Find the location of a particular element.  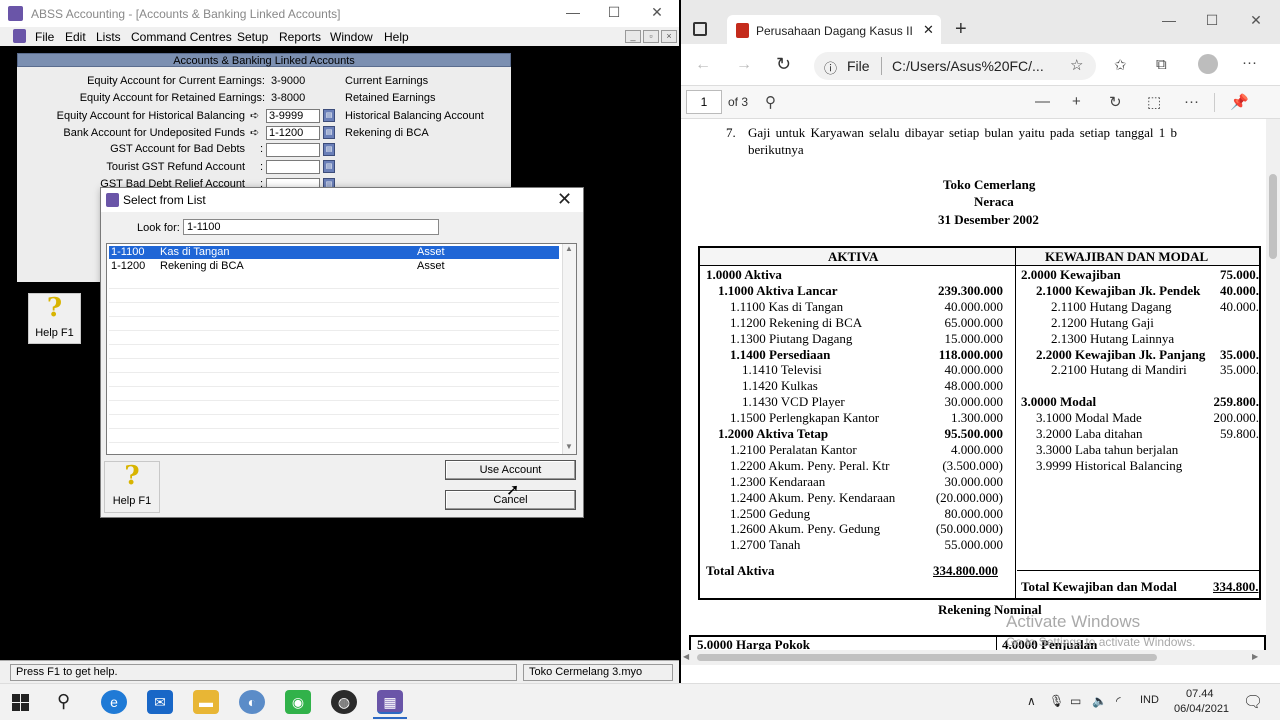

menu-file: File is located at coordinates (44, 37).